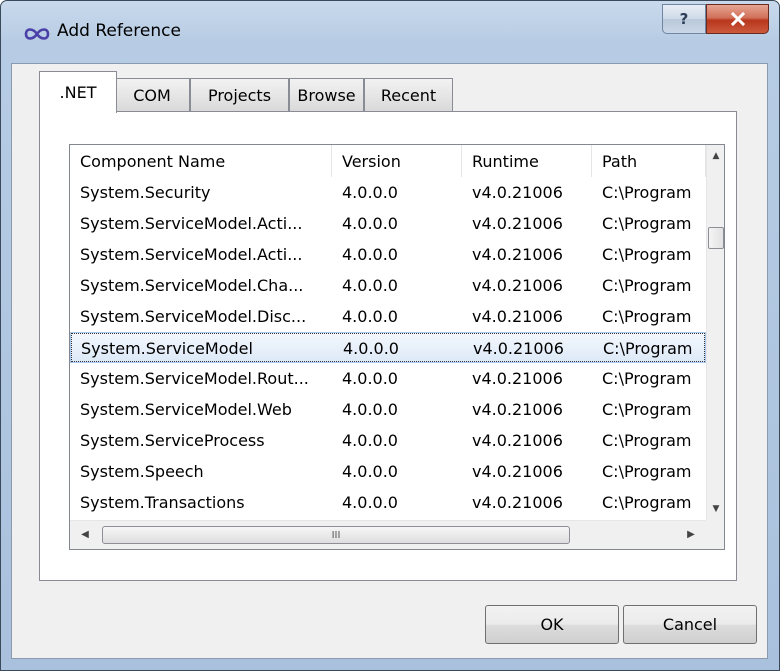 This screenshot has height=671, width=780. I want to click on tab-recent: Recent, so click(408, 94).